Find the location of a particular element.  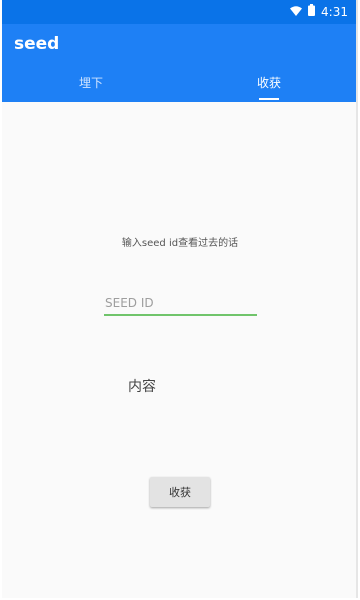

wifi-icon is located at coordinates (296, 12).